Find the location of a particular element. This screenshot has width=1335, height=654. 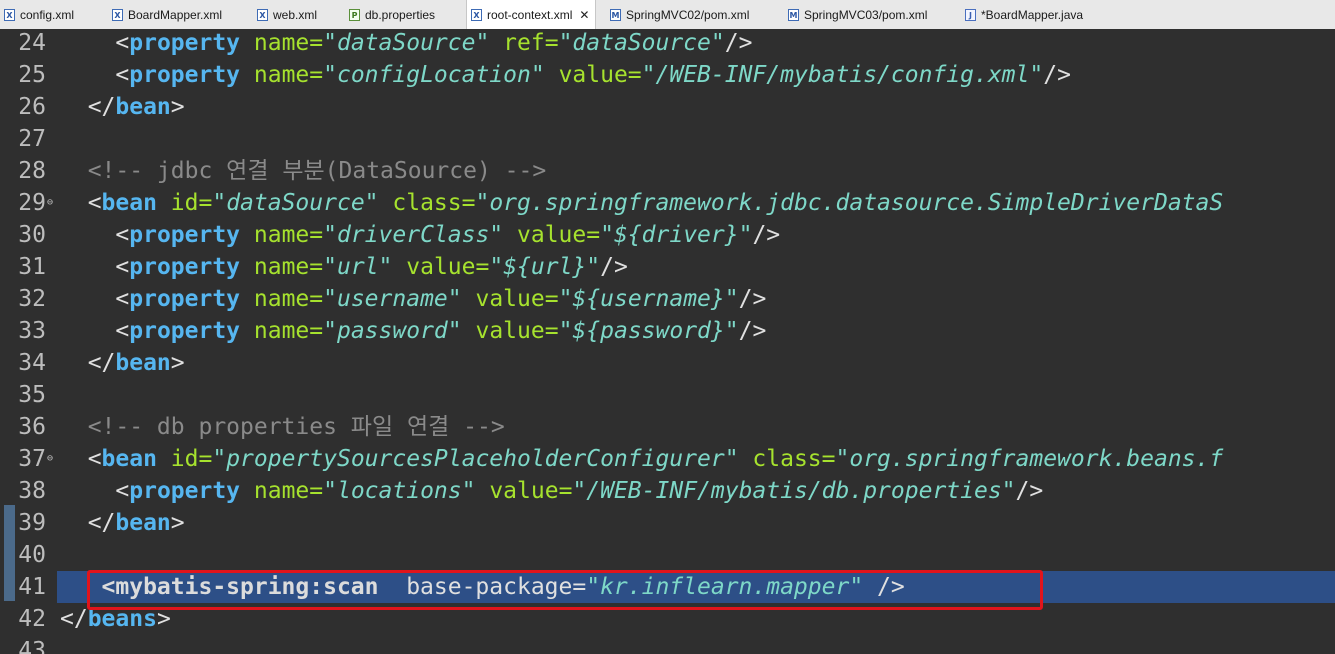

code-text: <!-- jdbc 연결 부분(DataSource) --> is located at coordinates (303, 171).